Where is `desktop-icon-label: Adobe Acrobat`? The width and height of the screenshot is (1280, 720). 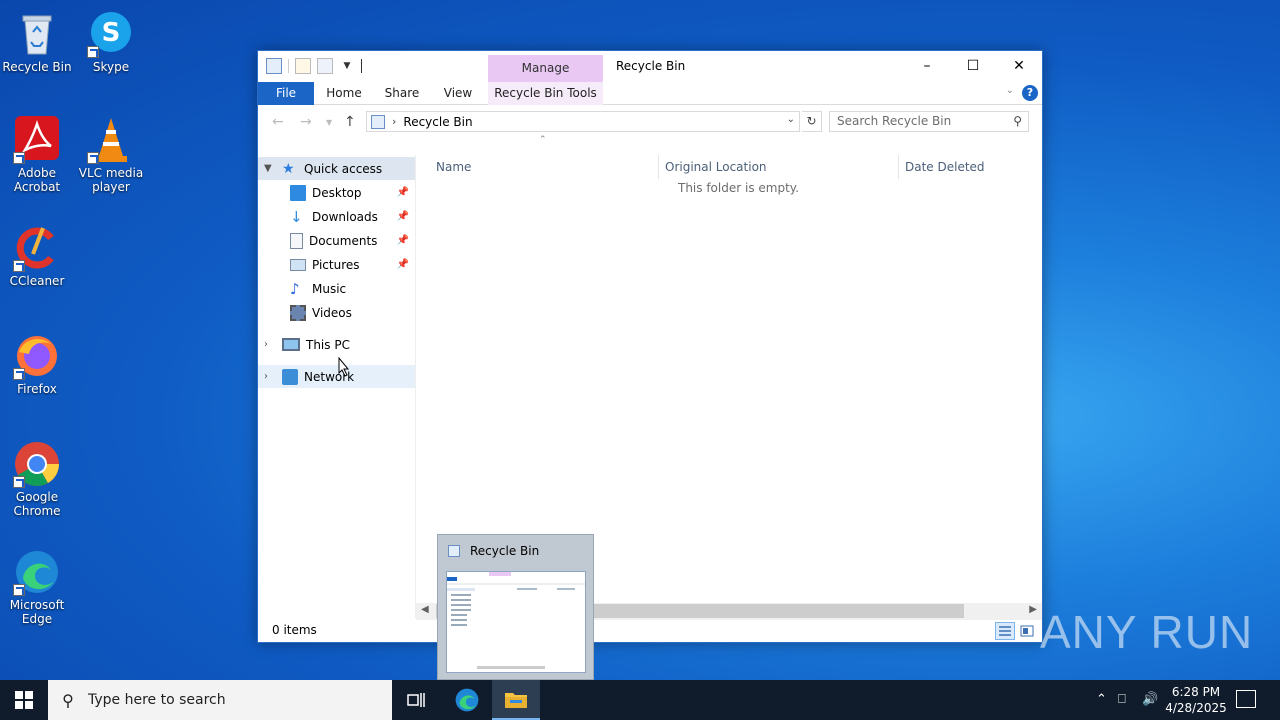
desktop-icon-label: Adobe Acrobat is located at coordinates (37, 180).